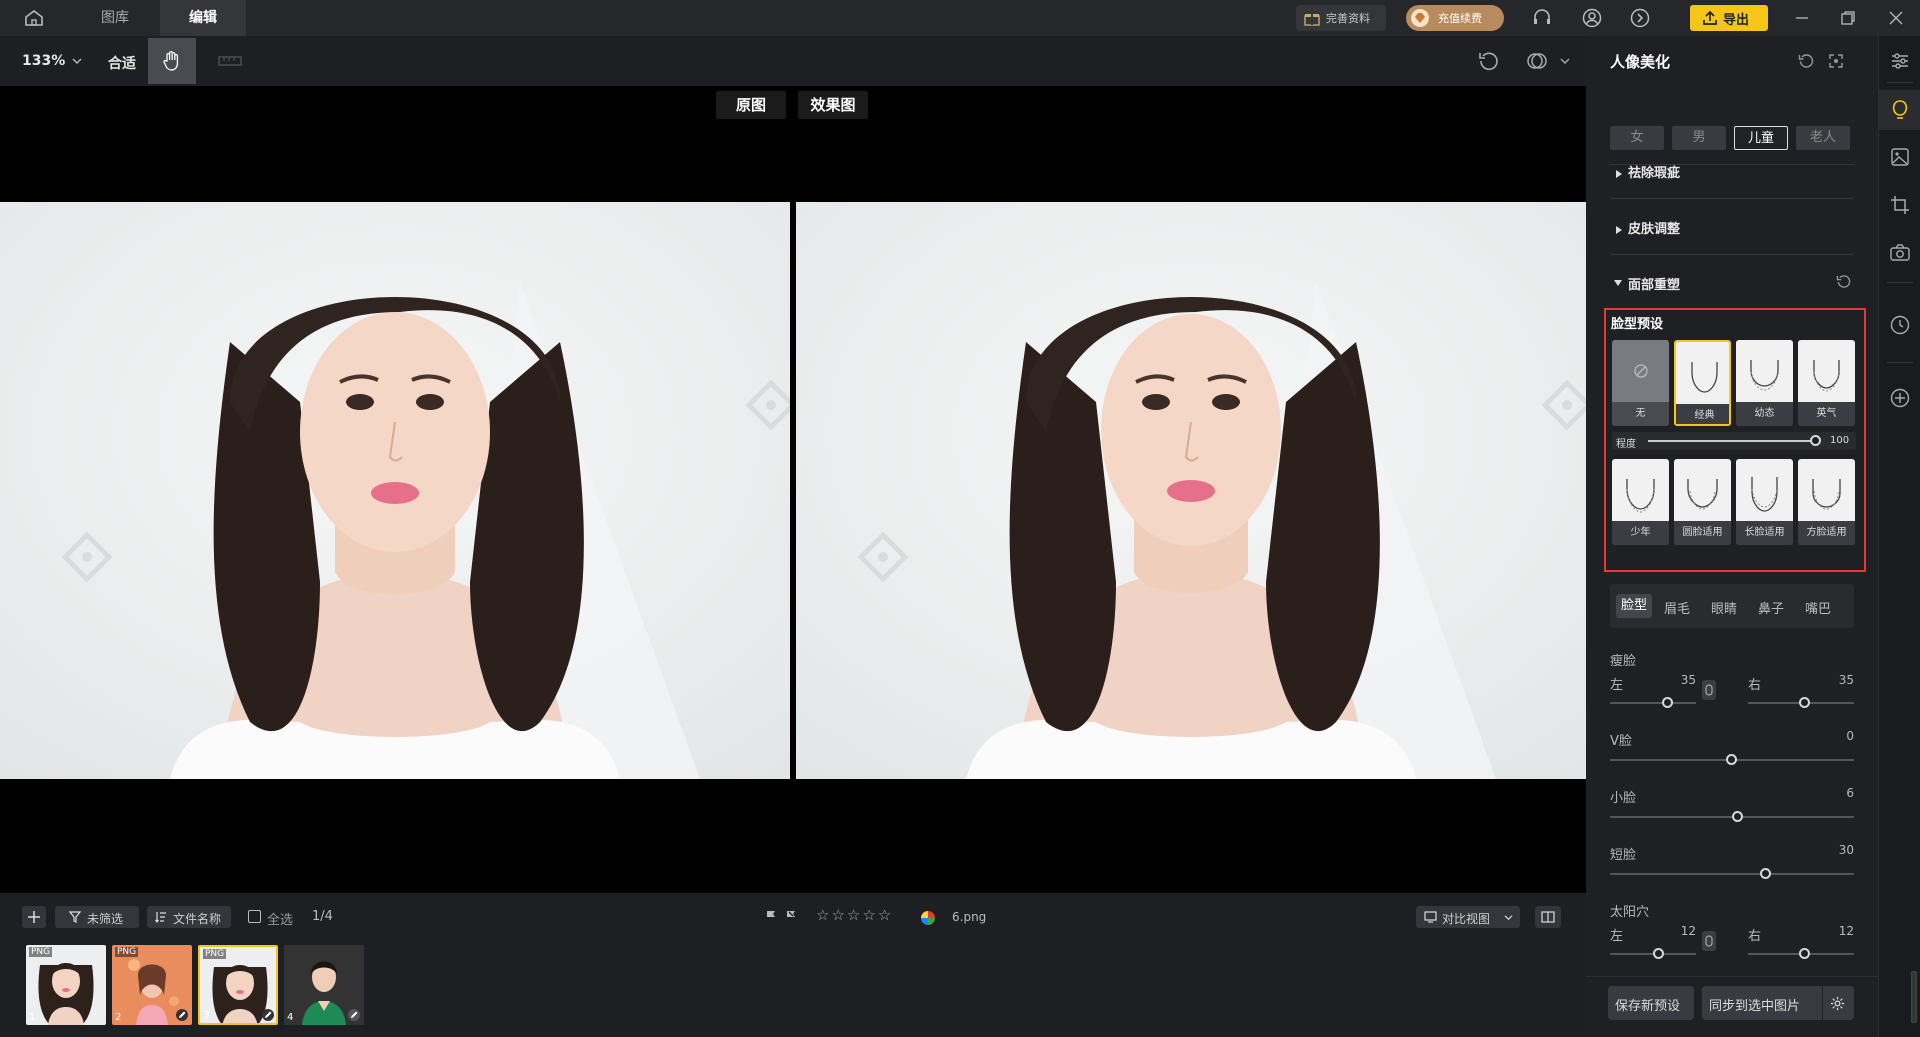 This screenshot has width=1920, height=1037. I want to click on minimize-icon, so click(1802, 18).